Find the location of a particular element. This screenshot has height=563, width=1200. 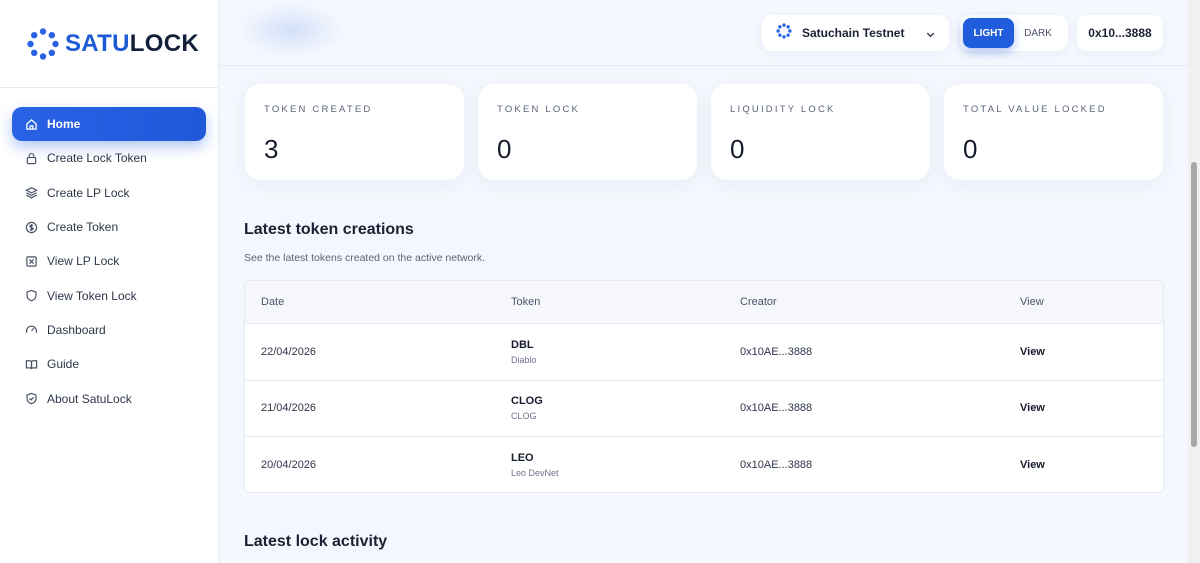

brand-logo: SATULOCK is located at coordinates (109, 44).